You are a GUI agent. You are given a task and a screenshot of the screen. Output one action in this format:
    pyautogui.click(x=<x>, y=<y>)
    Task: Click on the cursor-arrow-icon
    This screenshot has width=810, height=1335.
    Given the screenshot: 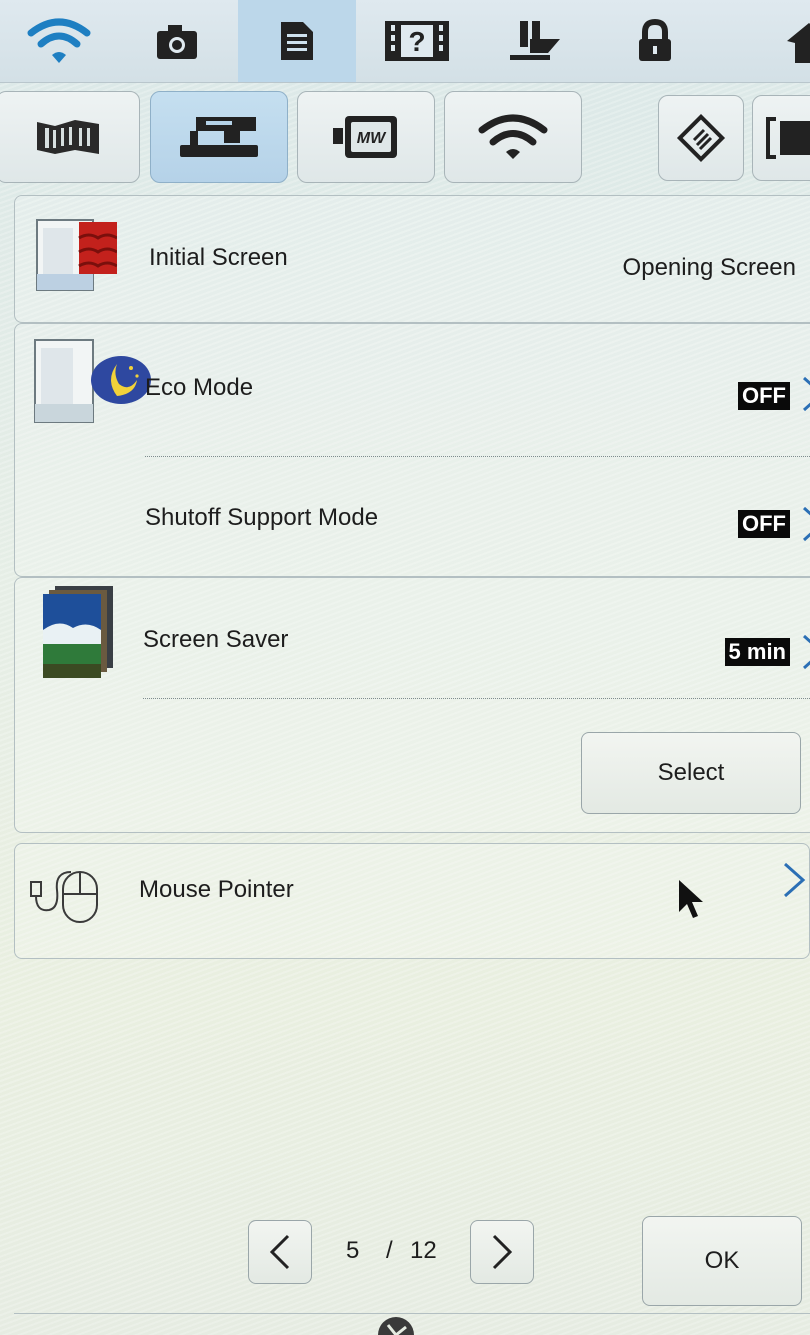 What is the action you would take?
    pyautogui.click(x=691, y=899)
    